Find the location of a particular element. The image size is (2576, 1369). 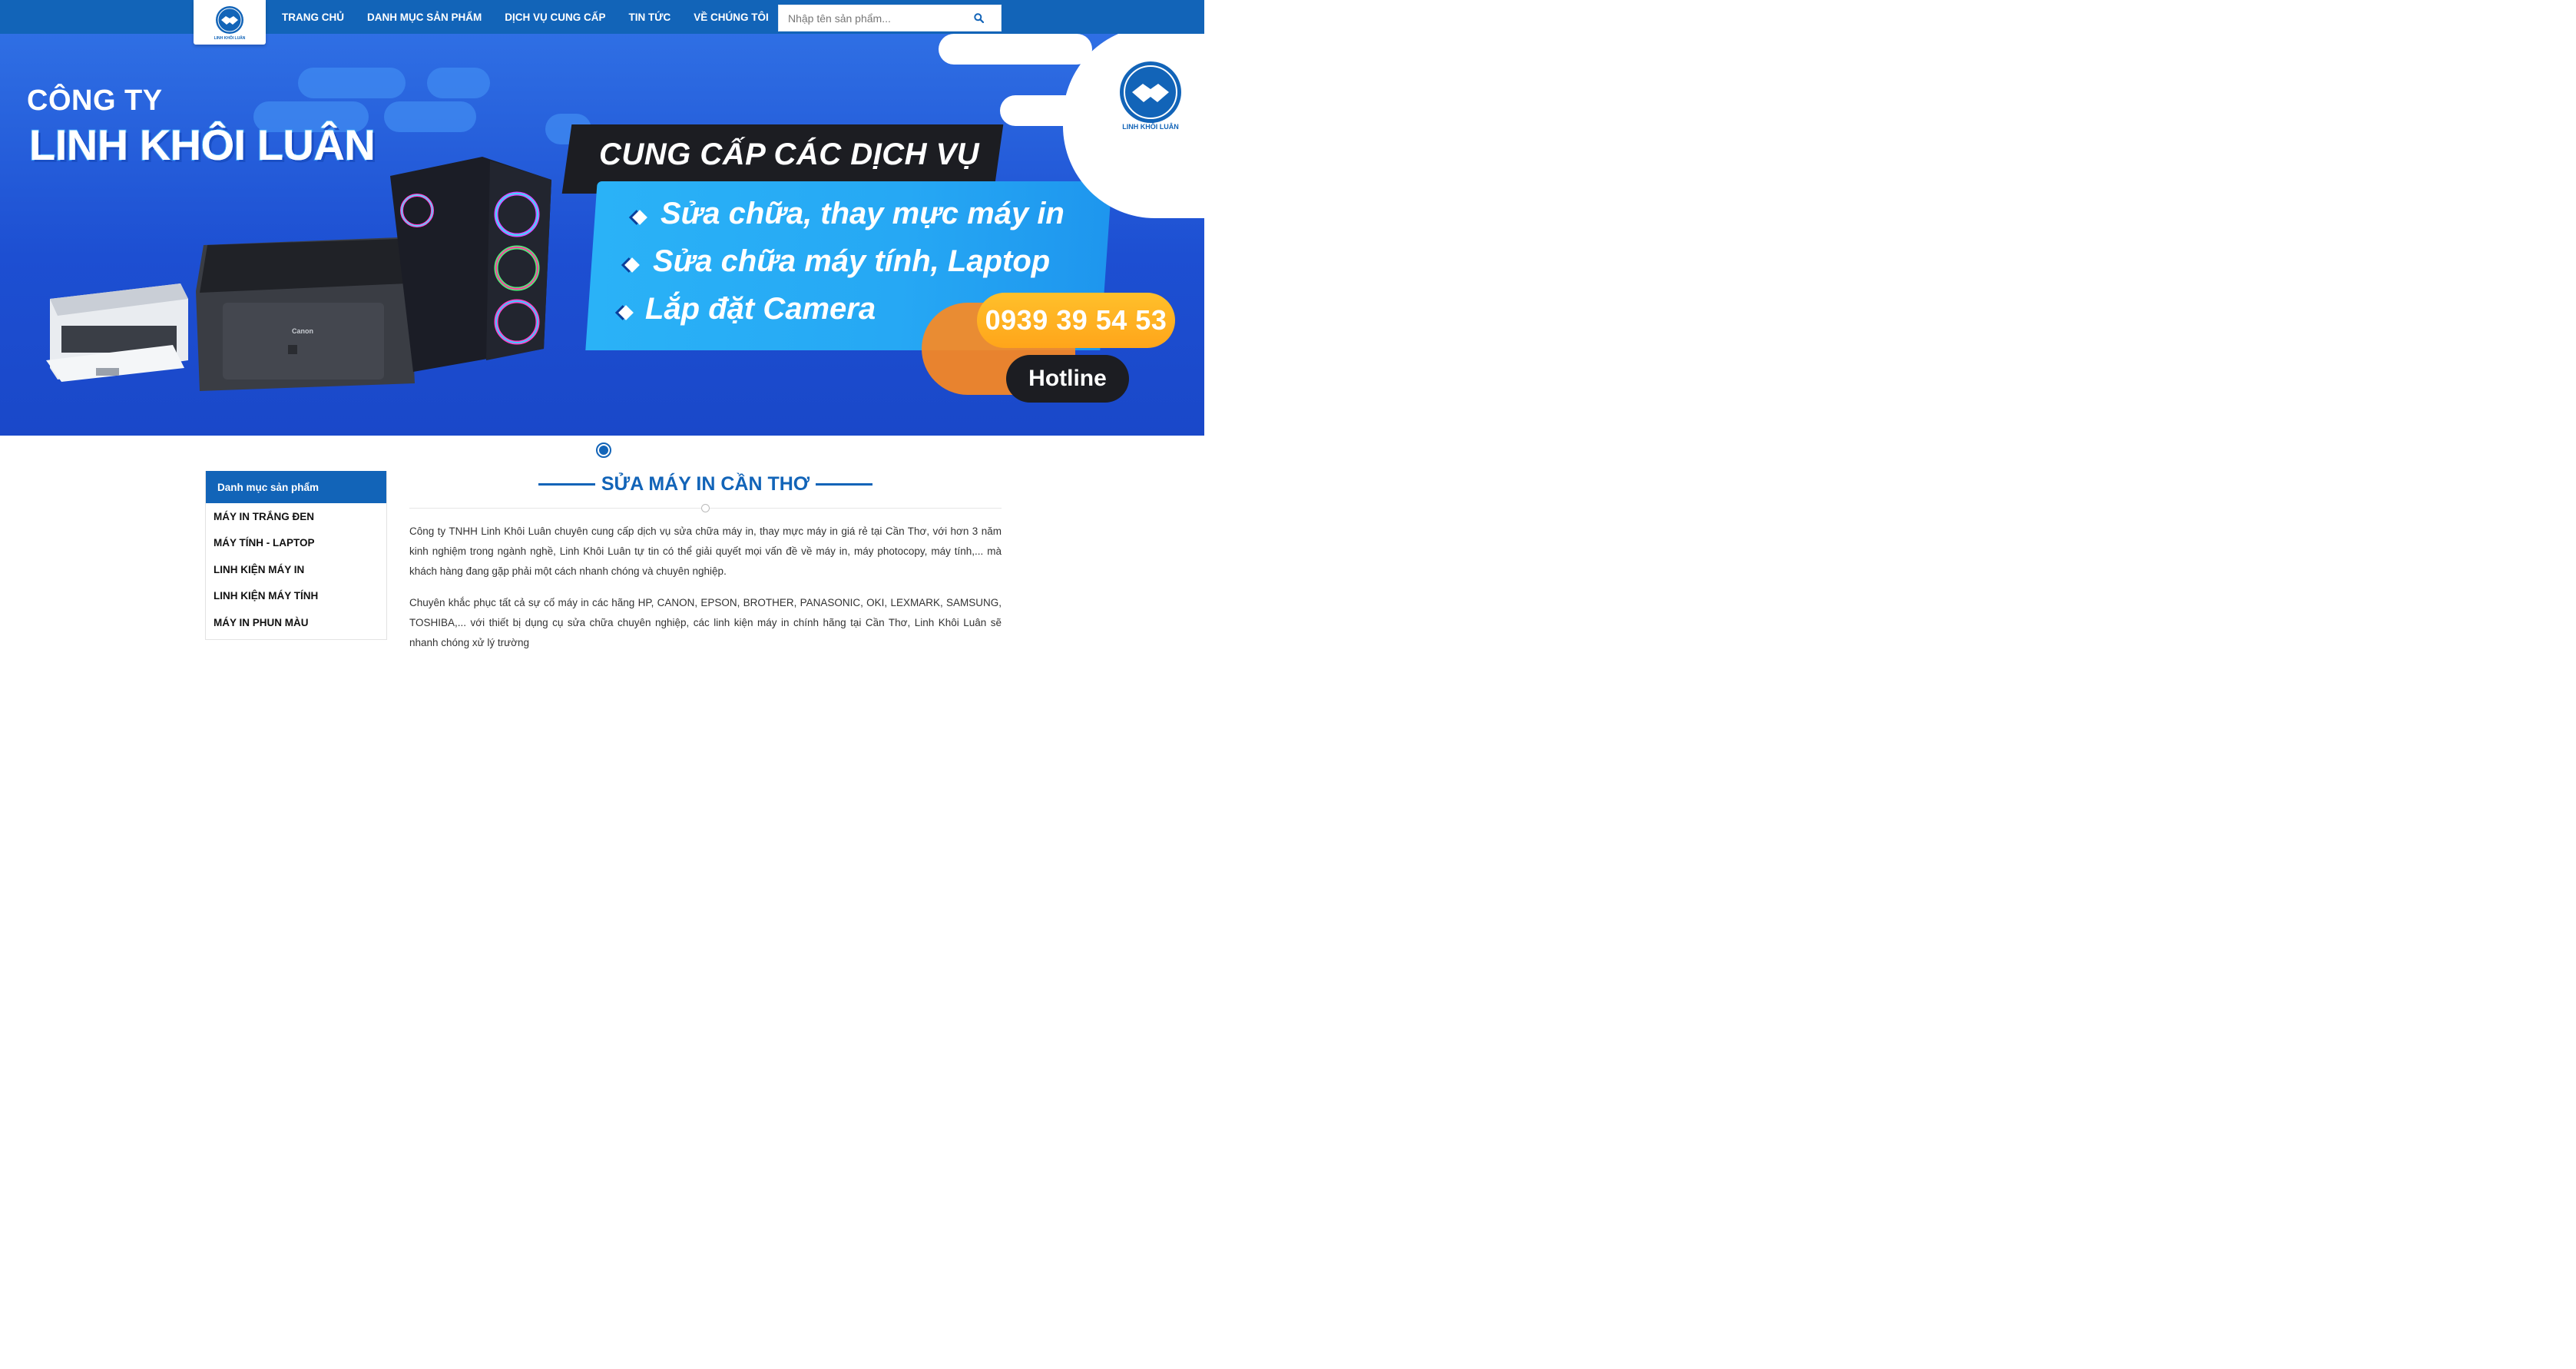

search-box is located at coordinates (890, 18).